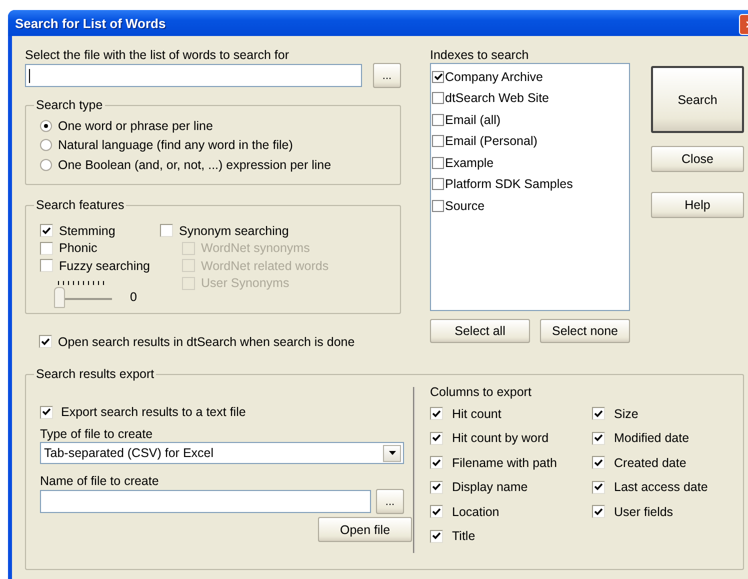  Describe the element at coordinates (69, 105) in the screenshot. I see `group-title: Search type` at that location.